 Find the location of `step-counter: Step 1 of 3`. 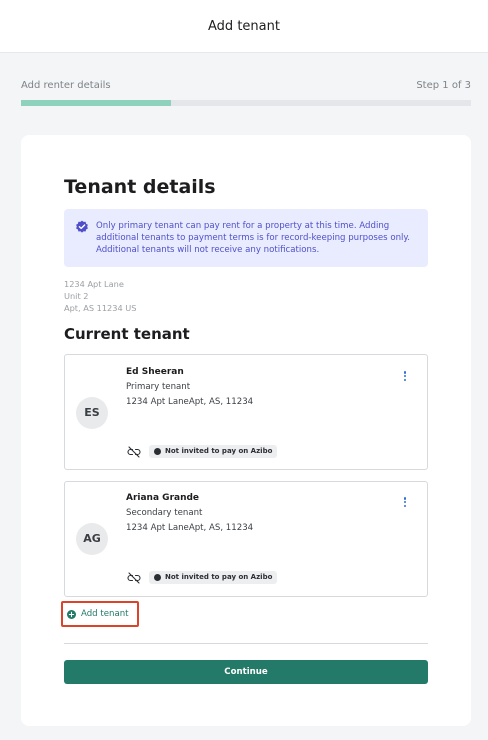

step-counter: Step 1 of 3 is located at coordinates (443, 85).